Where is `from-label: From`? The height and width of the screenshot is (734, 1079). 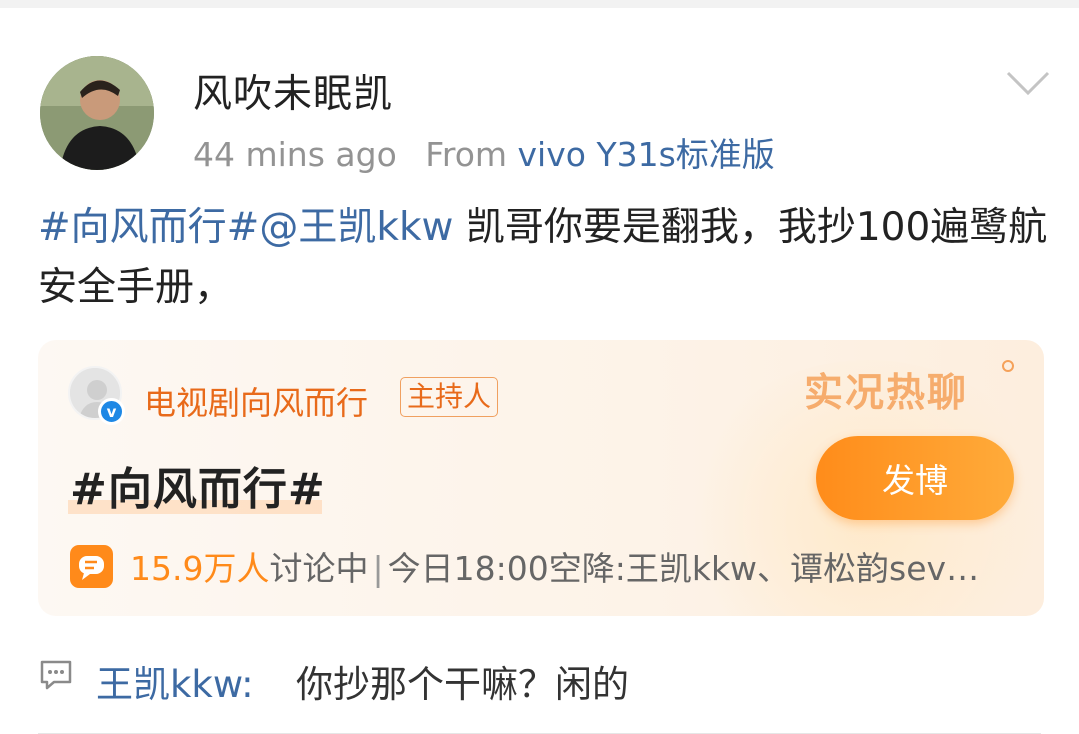
from-label: From is located at coordinates (466, 154).